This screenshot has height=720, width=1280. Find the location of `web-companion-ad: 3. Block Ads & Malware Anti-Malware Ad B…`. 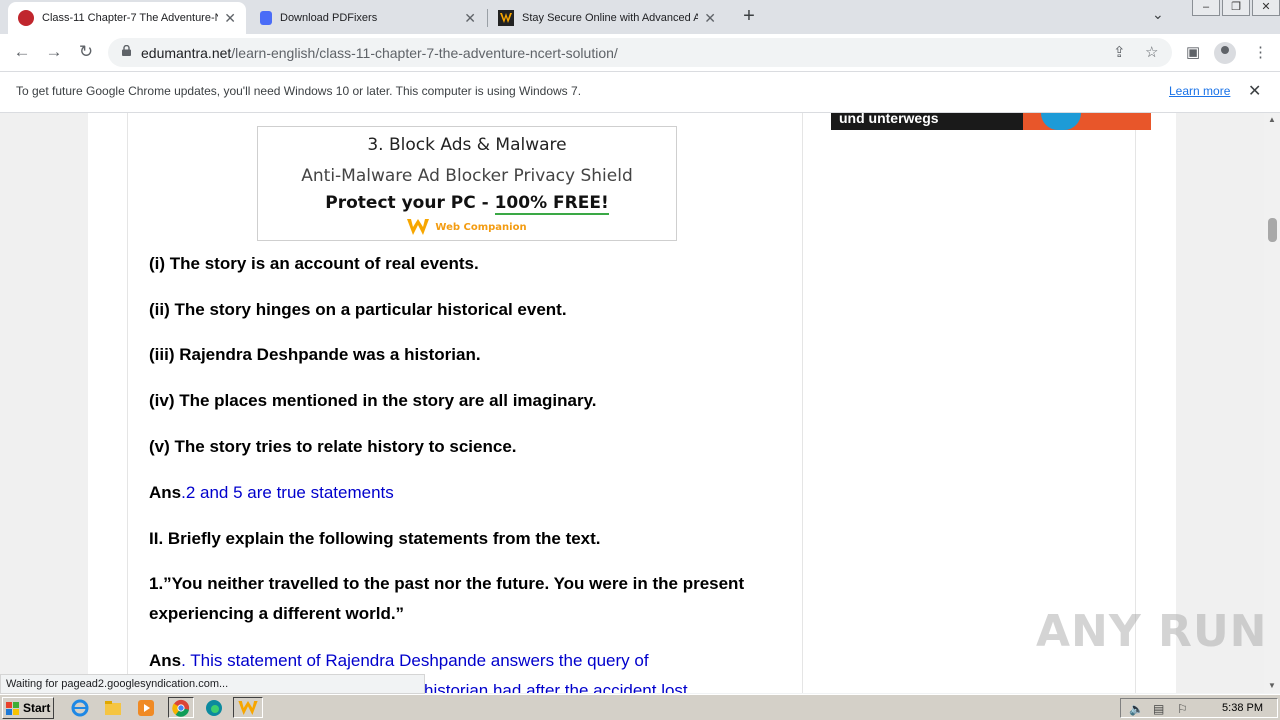

web-companion-ad: 3. Block Ads & Malware Anti-Malware Ad B… is located at coordinates (467, 183).